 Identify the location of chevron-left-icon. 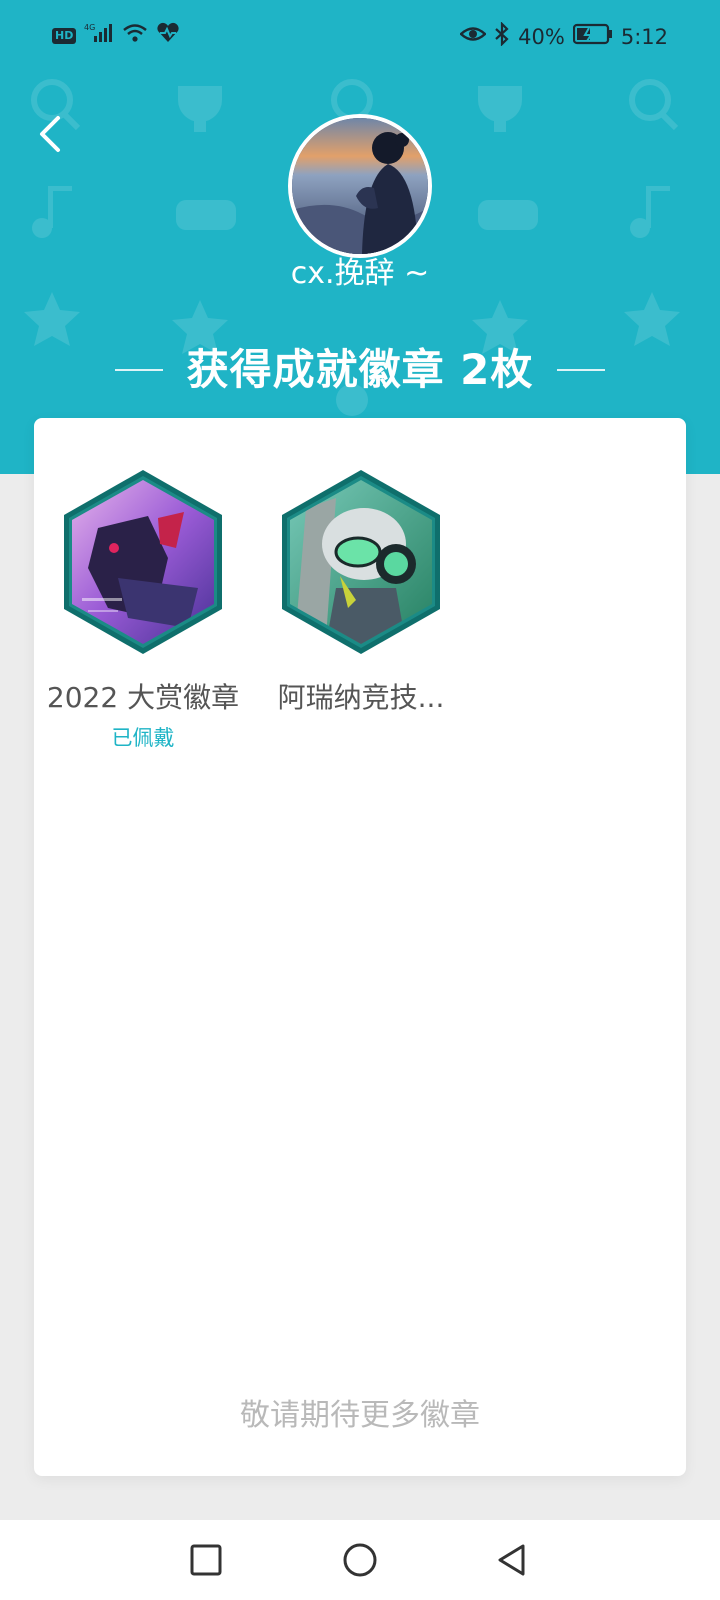
(50, 134).